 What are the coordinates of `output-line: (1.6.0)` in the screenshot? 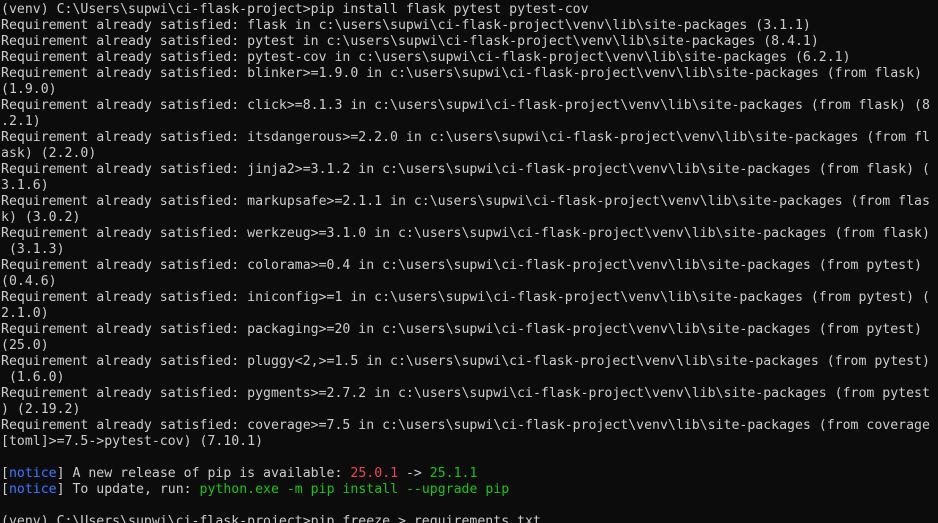 It's located at (33, 377).